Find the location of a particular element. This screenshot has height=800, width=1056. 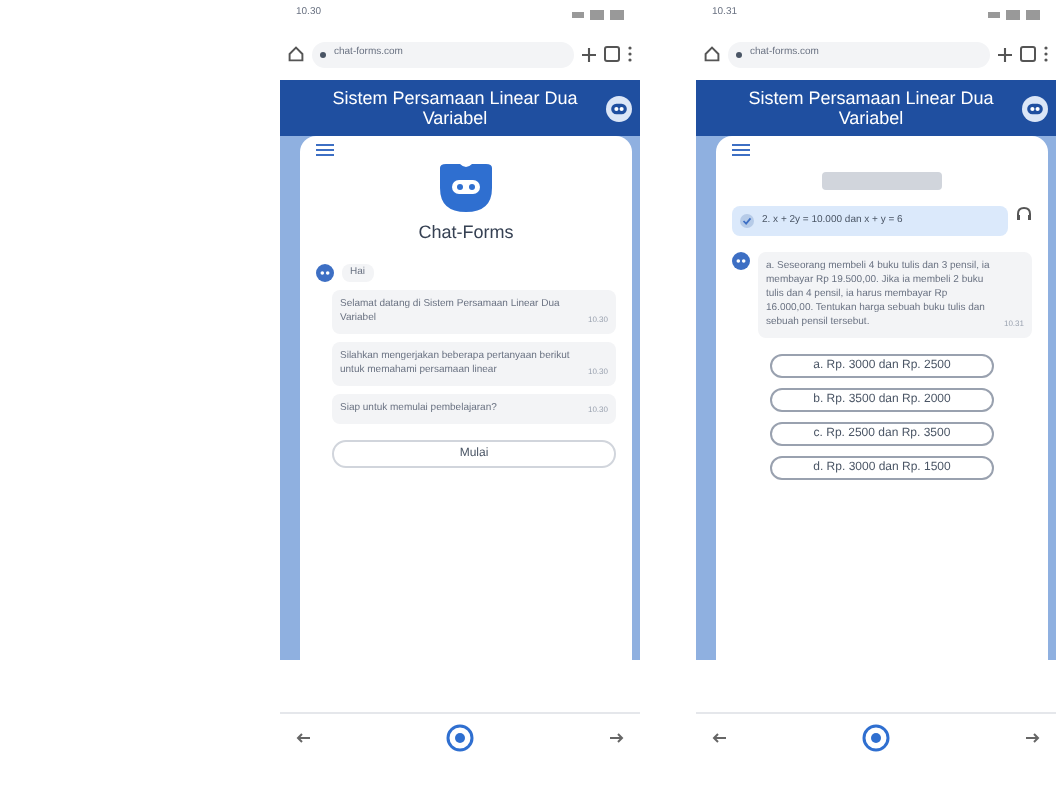

check-icon is located at coordinates (747, 221).